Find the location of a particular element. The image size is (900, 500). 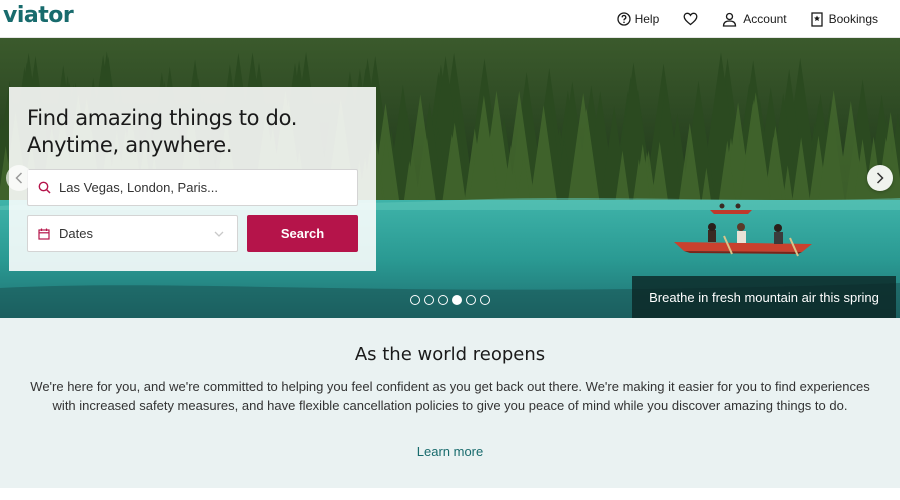

section-title: As the world reopens is located at coordinates (450, 354).